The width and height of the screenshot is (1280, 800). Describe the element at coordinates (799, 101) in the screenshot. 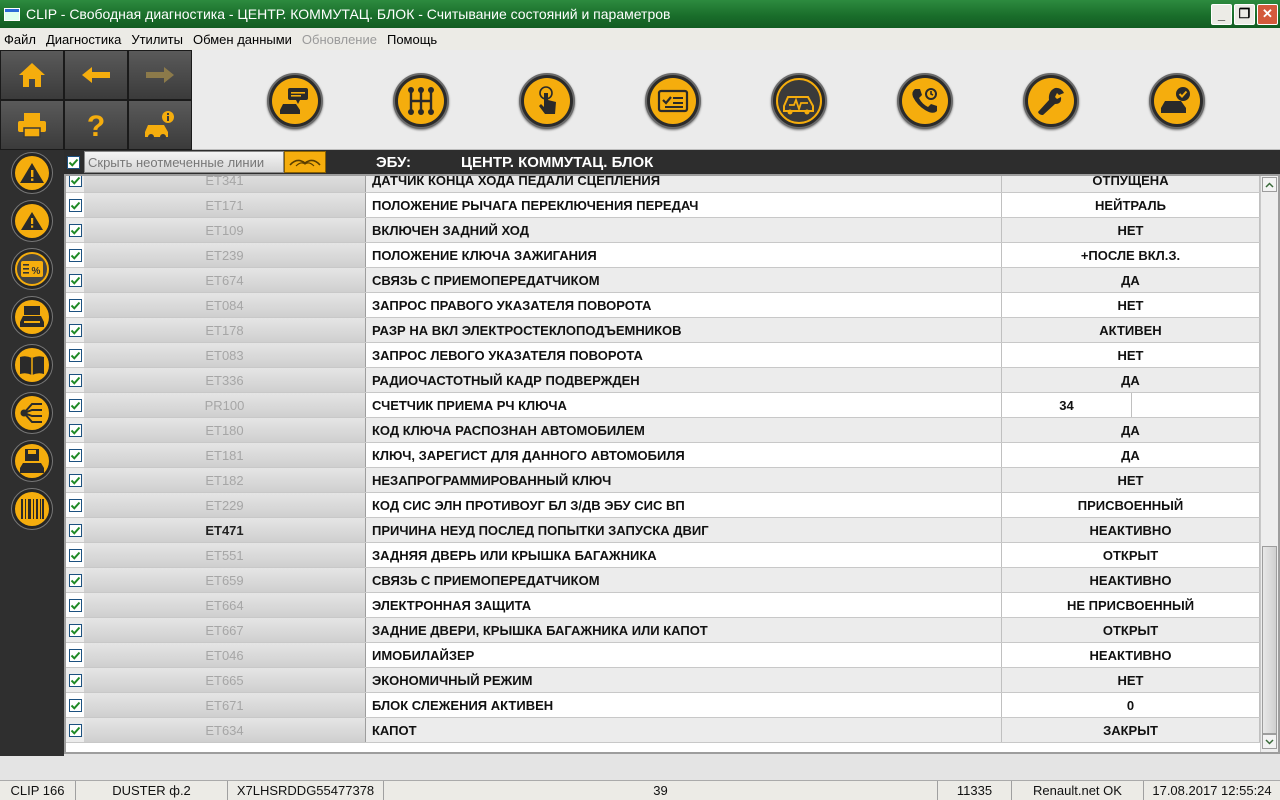

I see `diagnostic-car-button` at that location.